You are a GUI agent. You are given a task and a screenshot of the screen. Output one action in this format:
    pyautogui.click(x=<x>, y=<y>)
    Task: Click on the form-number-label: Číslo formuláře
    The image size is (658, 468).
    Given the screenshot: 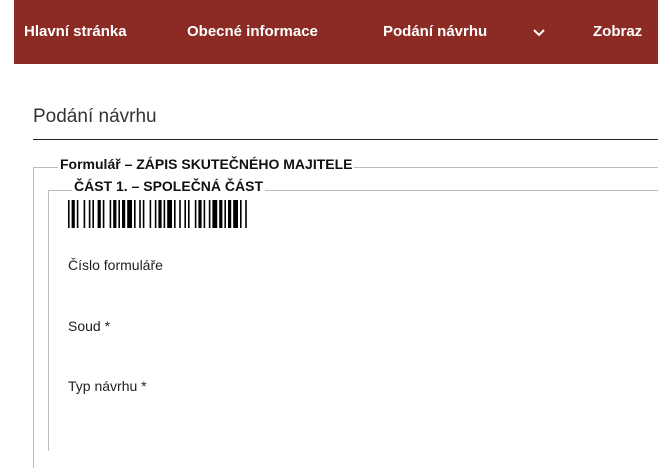 What is the action you would take?
    pyautogui.click(x=115, y=265)
    